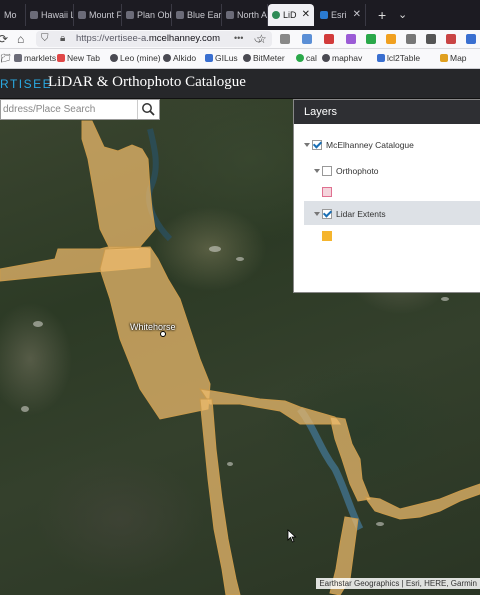  What do you see at coordinates (291, 15) in the screenshot?
I see `browser-tab-active: LiD ✕` at bounding box center [291, 15].